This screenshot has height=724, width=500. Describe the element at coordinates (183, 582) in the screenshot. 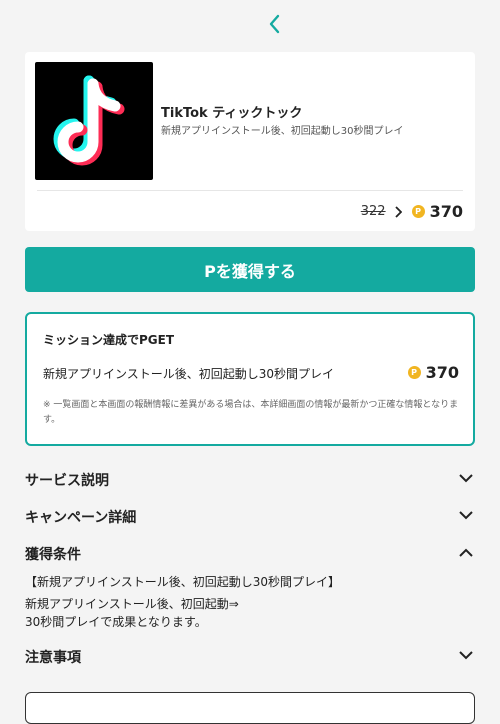

I see `conditions-heading: 【新規アプリインストール後、初回起動し30秒間プレイ】` at that location.